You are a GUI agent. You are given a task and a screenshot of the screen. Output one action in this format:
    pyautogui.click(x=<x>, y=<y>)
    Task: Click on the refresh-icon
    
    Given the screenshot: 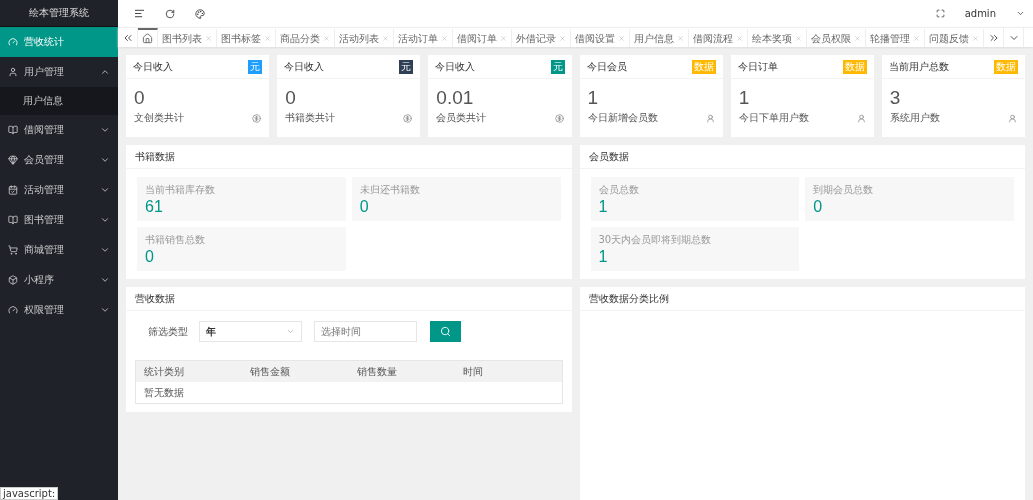 What is the action you would take?
    pyautogui.click(x=170, y=13)
    